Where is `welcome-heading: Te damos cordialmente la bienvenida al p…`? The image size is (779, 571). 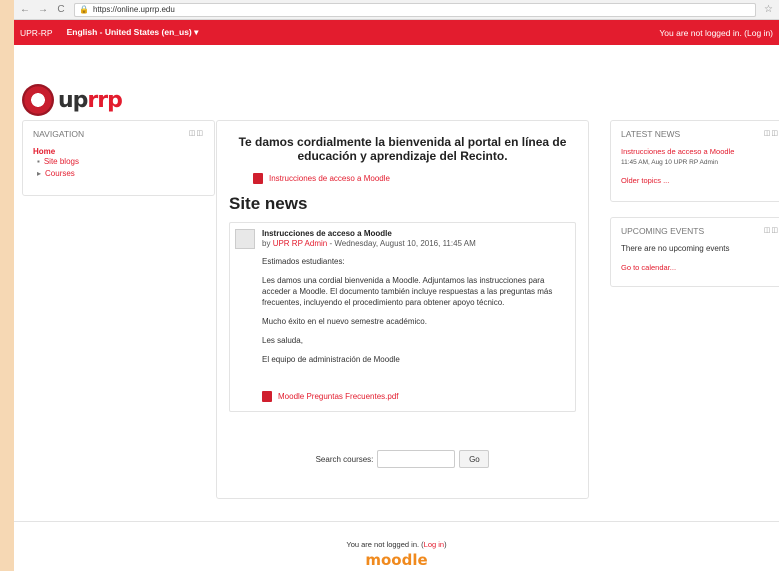
welcome-heading: Te damos cordialmente la bienvenida al p… is located at coordinates (402, 149).